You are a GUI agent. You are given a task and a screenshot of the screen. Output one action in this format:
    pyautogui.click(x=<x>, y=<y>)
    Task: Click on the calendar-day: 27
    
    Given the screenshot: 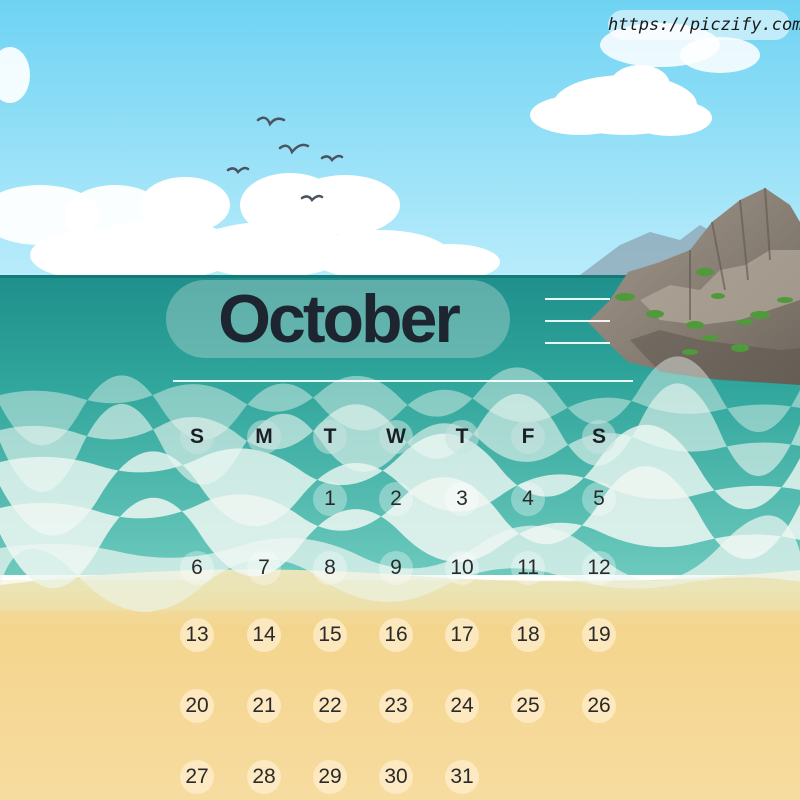 What is the action you would take?
    pyautogui.click(x=197, y=777)
    